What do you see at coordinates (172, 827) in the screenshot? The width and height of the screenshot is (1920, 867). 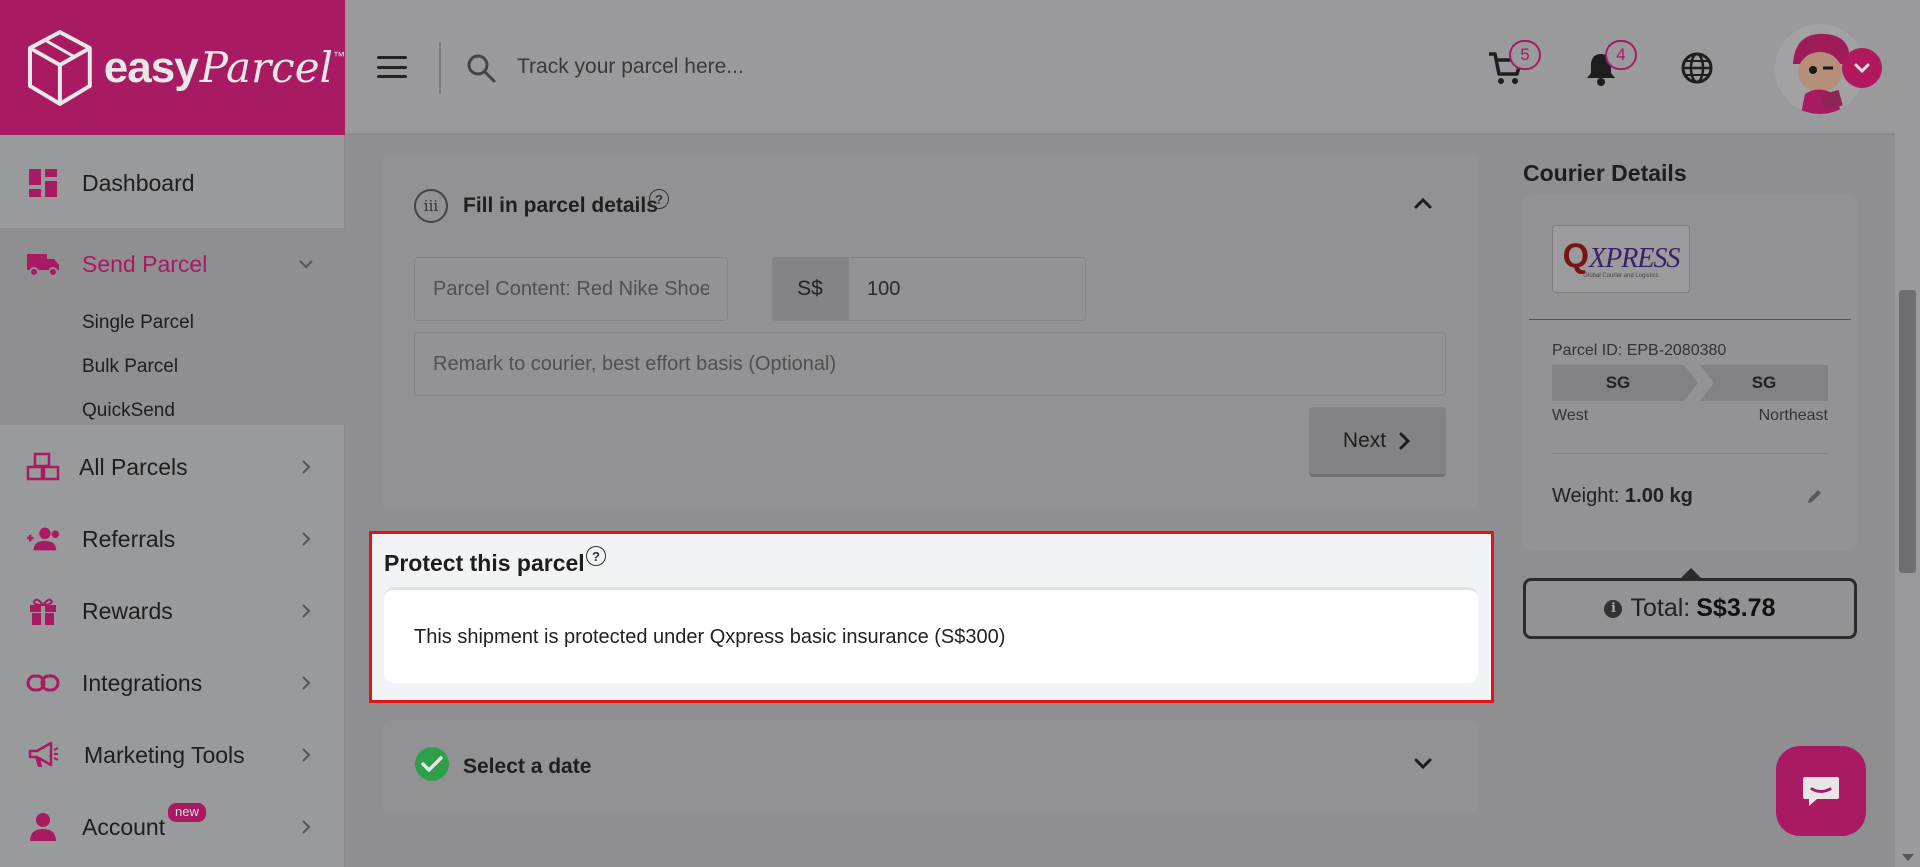 I see `sidebar-item-account: Account new` at bounding box center [172, 827].